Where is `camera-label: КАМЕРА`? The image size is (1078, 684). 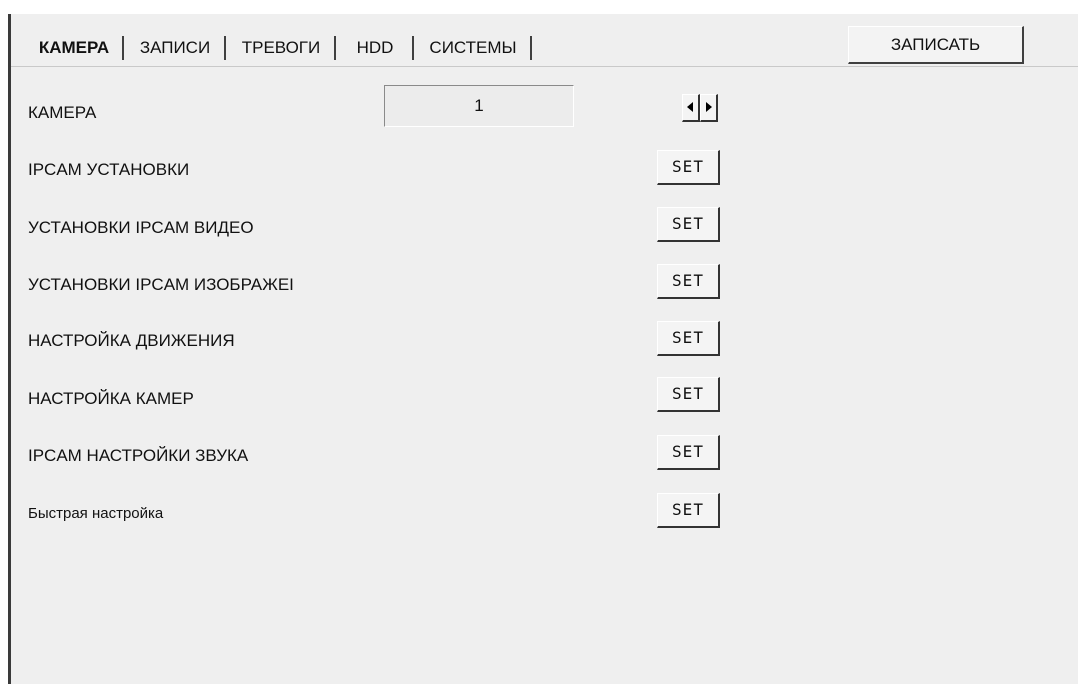
camera-label: КАМЕРА is located at coordinates (62, 112).